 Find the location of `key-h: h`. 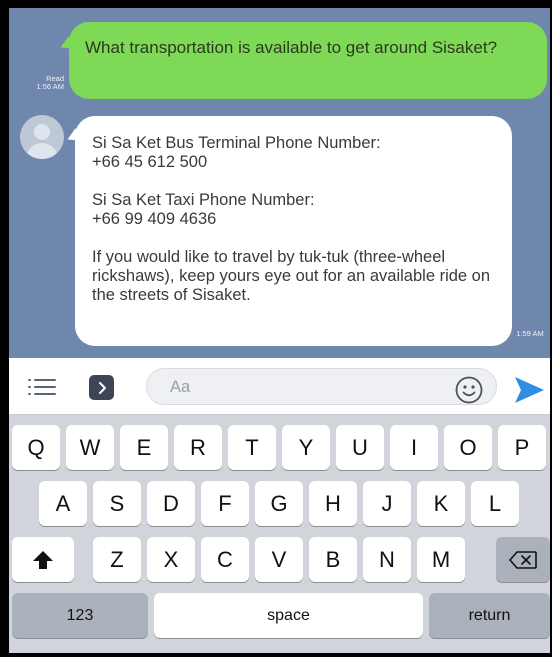

key-h: h is located at coordinates (333, 503).